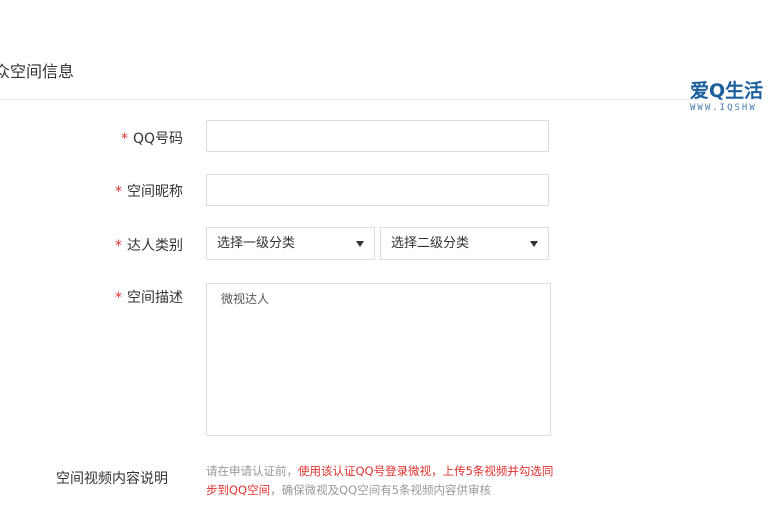 This screenshot has height=510, width=768. Describe the element at coordinates (350, 99) in the screenshot. I see `section-divider` at that location.